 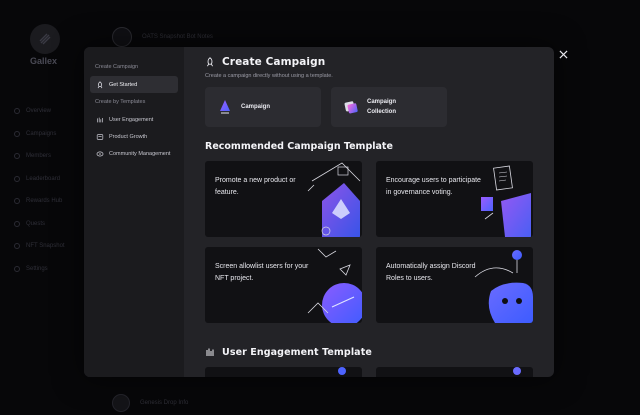 What do you see at coordinates (49, 201) in the screenshot?
I see `nav-item: Rewards Hub` at bounding box center [49, 201].